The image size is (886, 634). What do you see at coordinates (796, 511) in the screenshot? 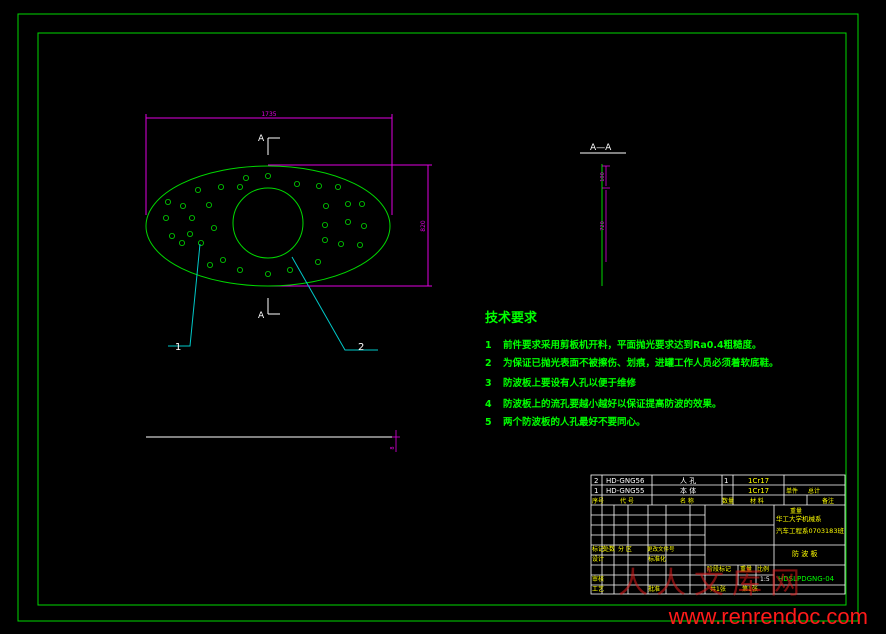
I see `weight-label: 重量` at bounding box center [796, 511].